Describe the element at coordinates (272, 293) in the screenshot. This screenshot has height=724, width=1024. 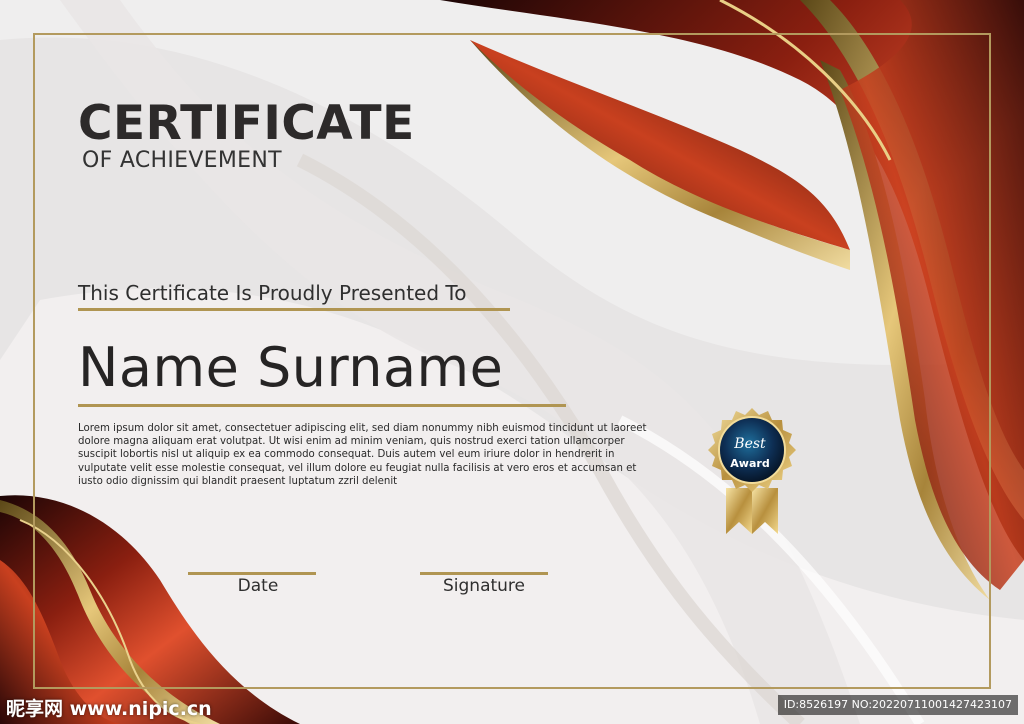
I see `presented-to-text: This Certificate Is Proudly Presented To` at that location.